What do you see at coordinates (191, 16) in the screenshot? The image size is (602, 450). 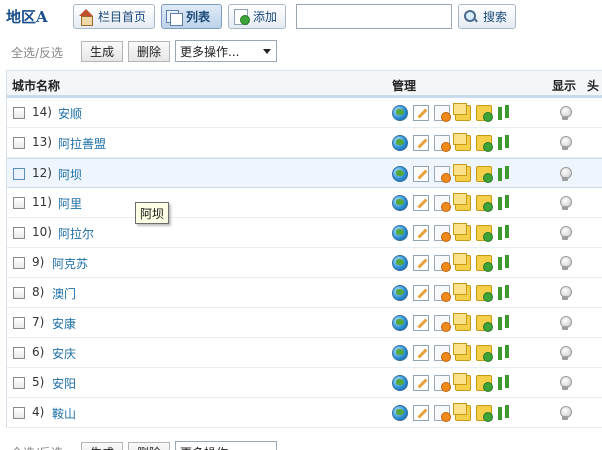 I see `list-button: 列表` at bounding box center [191, 16].